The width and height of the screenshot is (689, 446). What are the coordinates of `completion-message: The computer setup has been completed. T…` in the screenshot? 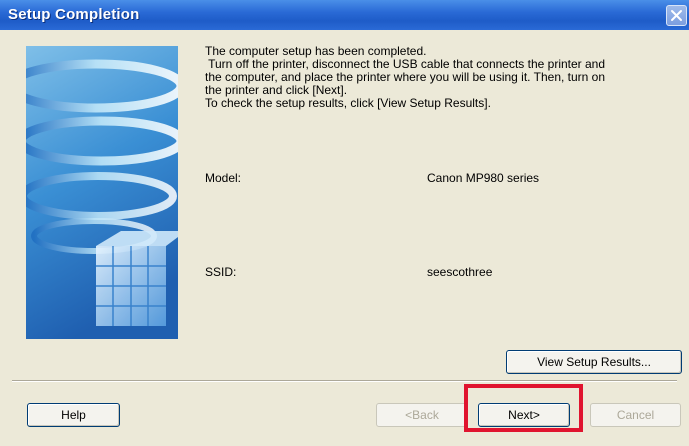 It's located at (440, 77).